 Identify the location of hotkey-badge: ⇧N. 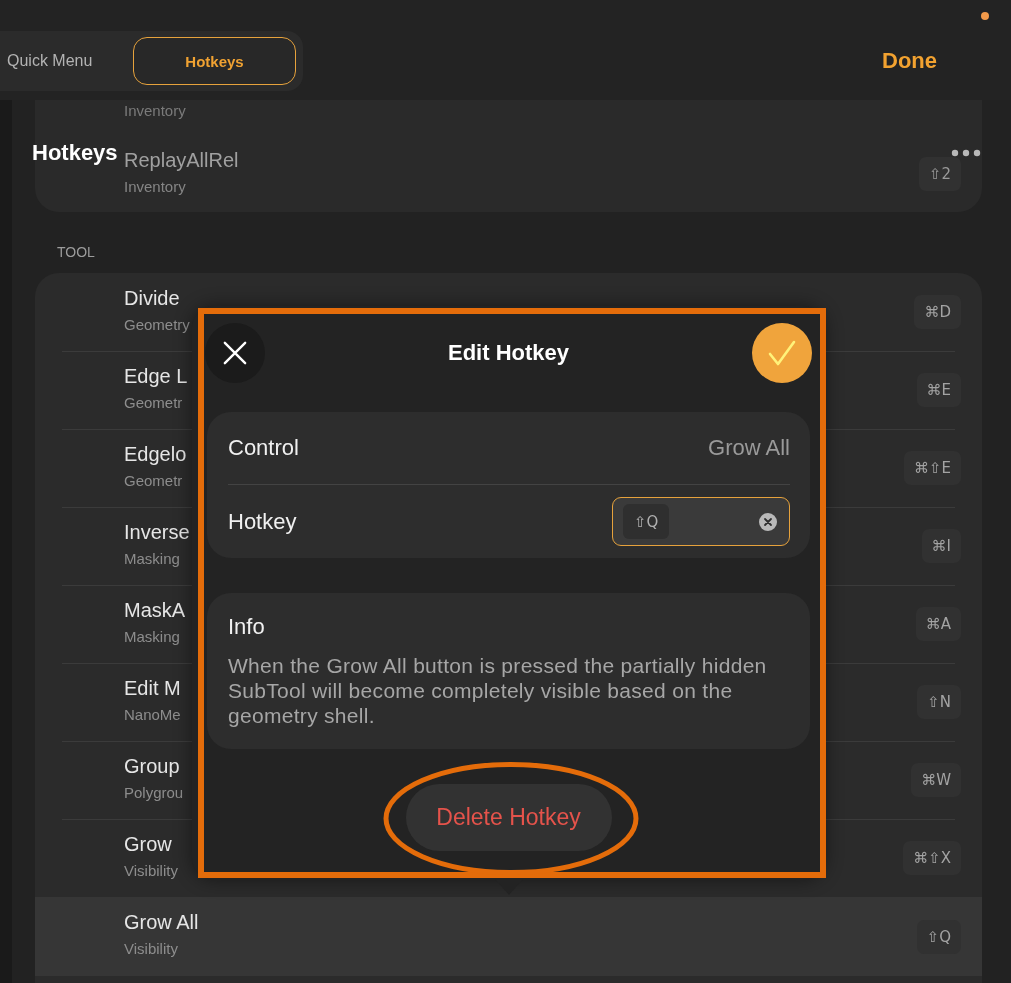
(939, 702).